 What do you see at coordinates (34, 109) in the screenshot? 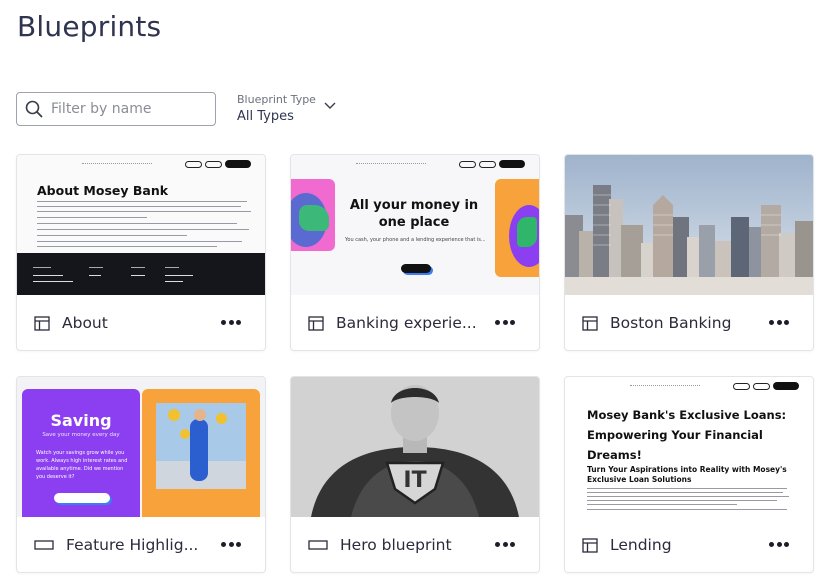
I see `search-icon` at bounding box center [34, 109].